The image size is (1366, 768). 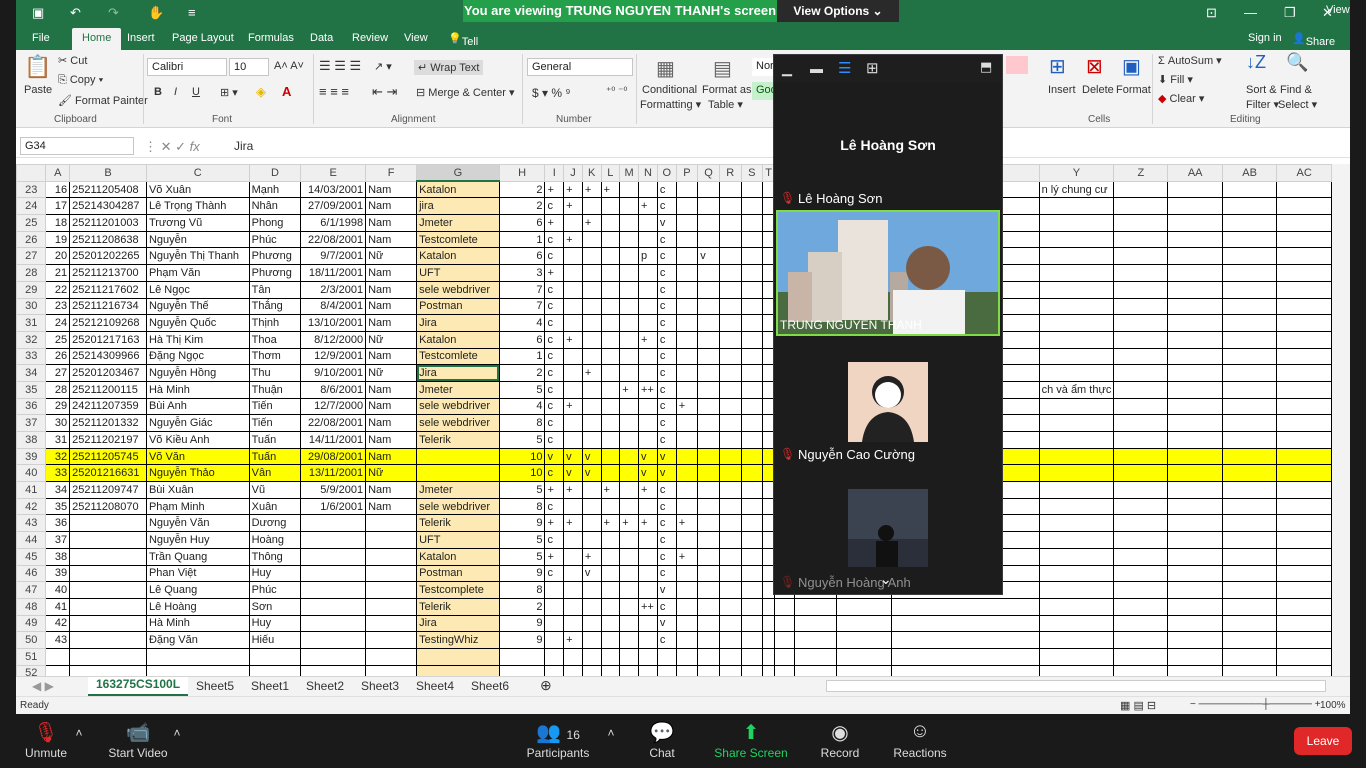 I want to click on cell: 6/1/1998, so click(x=333, y=223).